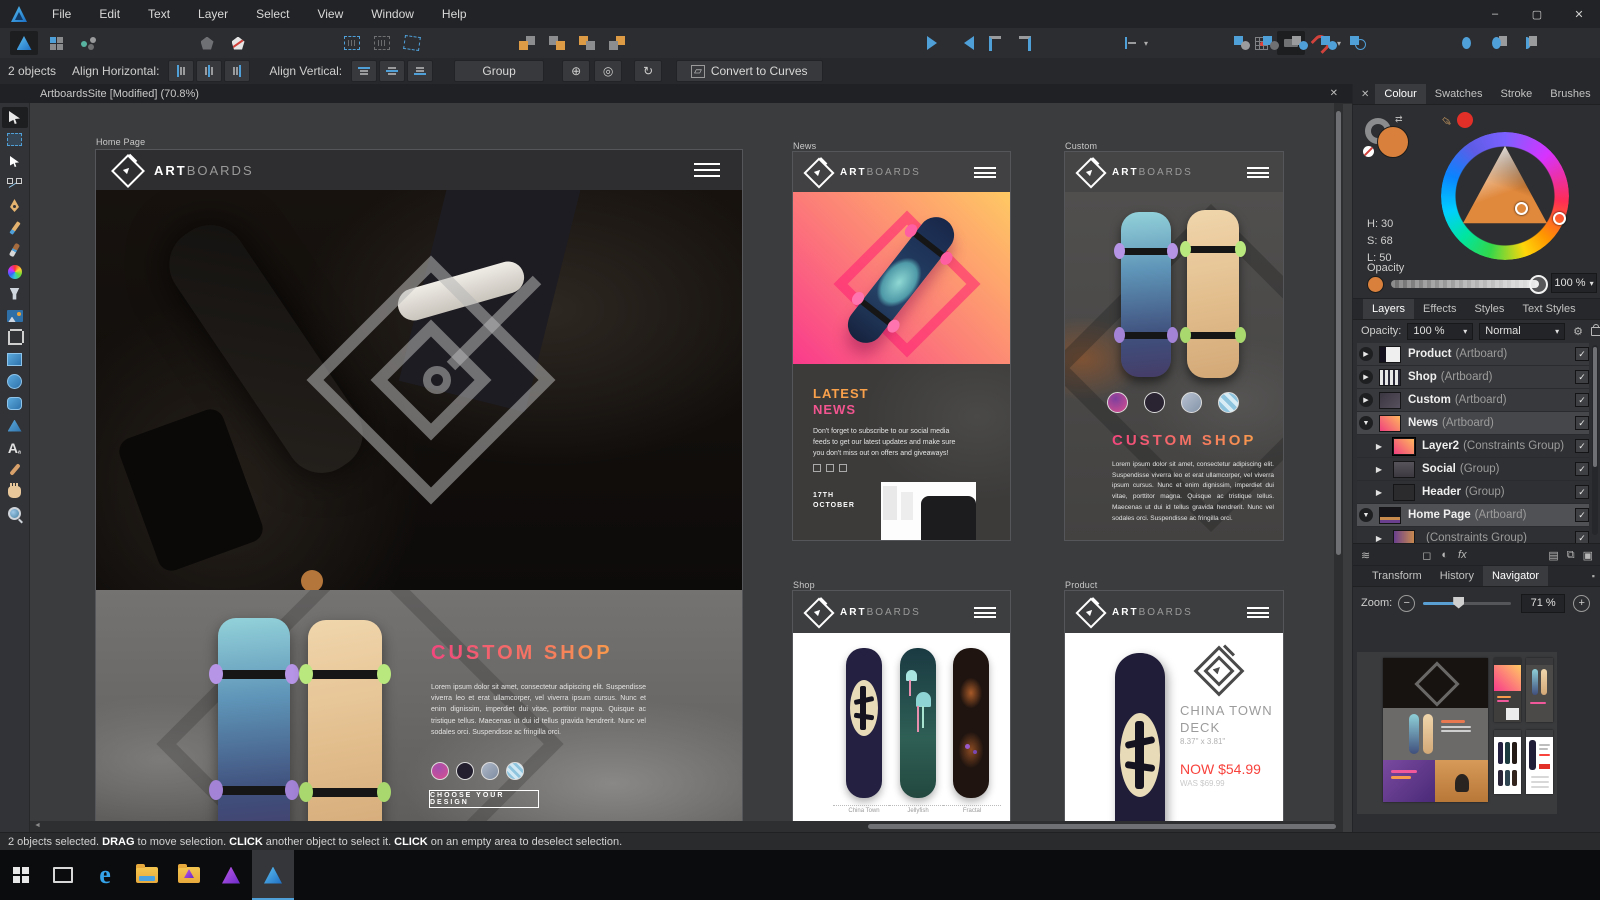  Describe the element at coordinates (1334, 93) in the screenshot. I see `document-close-icon: ✕` at that location.